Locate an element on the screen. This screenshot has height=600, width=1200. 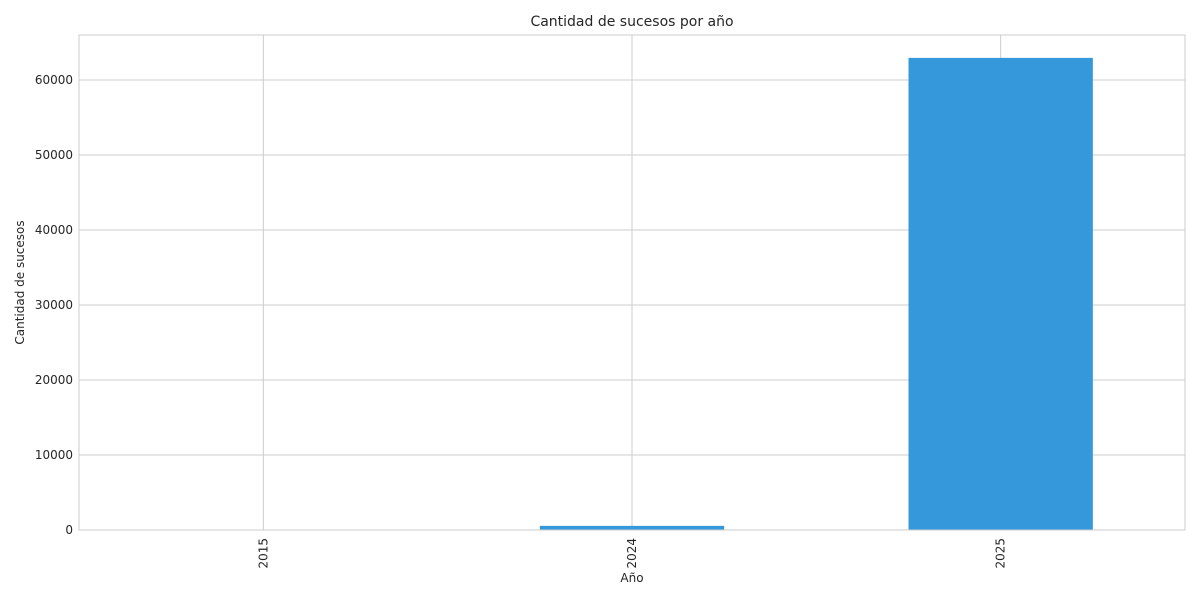
y-tick-label: 40000 is located at coordinates (54, 230).